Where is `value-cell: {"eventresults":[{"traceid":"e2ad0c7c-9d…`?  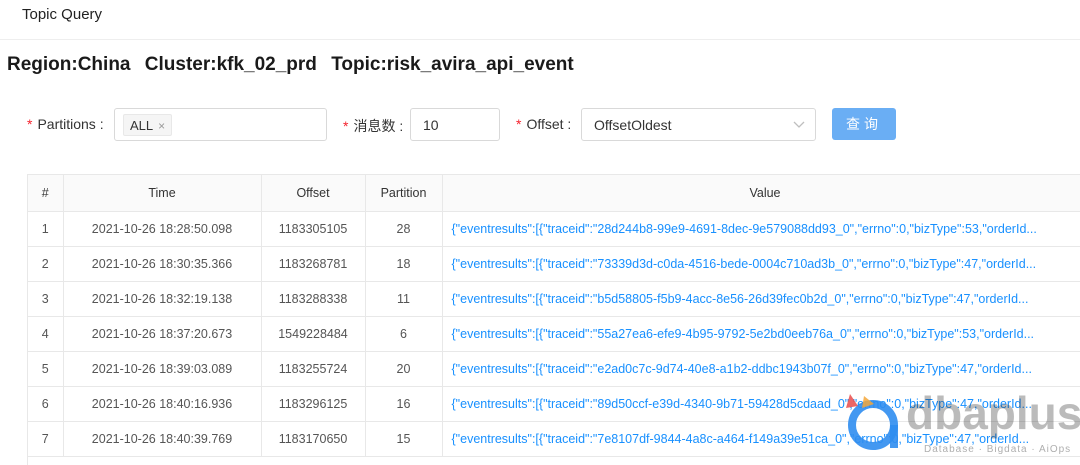
value-cell: {"eventresults":[{"traceid":"e2ad0c7c-9d… is located at coordinates (761, 369).